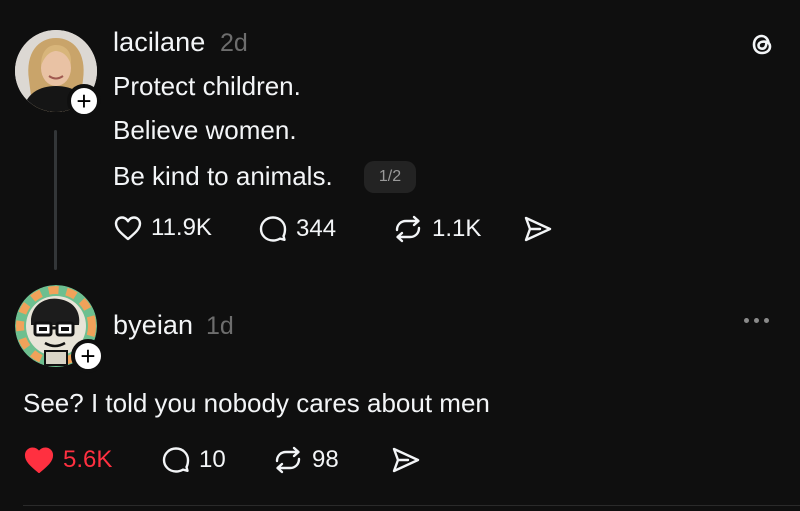 Image resolution: width=800 pixels, height=511 pixels. Describe the element at coordinates (193, 460) in the screenshot. I see `reply-comment-button: 10` at that location.